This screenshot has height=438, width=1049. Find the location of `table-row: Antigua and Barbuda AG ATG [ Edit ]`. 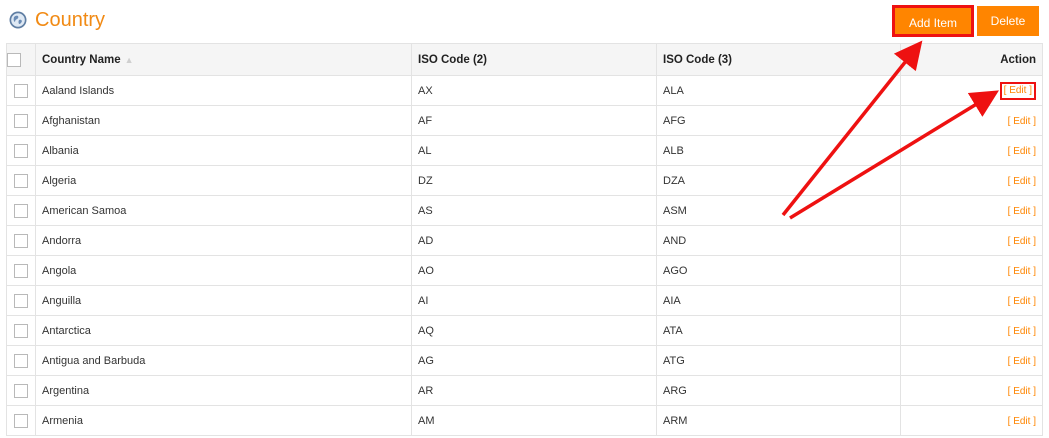

table-row: Antigua and Barbuda AG ATG [ Edit ] is located at coordinates (524, 360).